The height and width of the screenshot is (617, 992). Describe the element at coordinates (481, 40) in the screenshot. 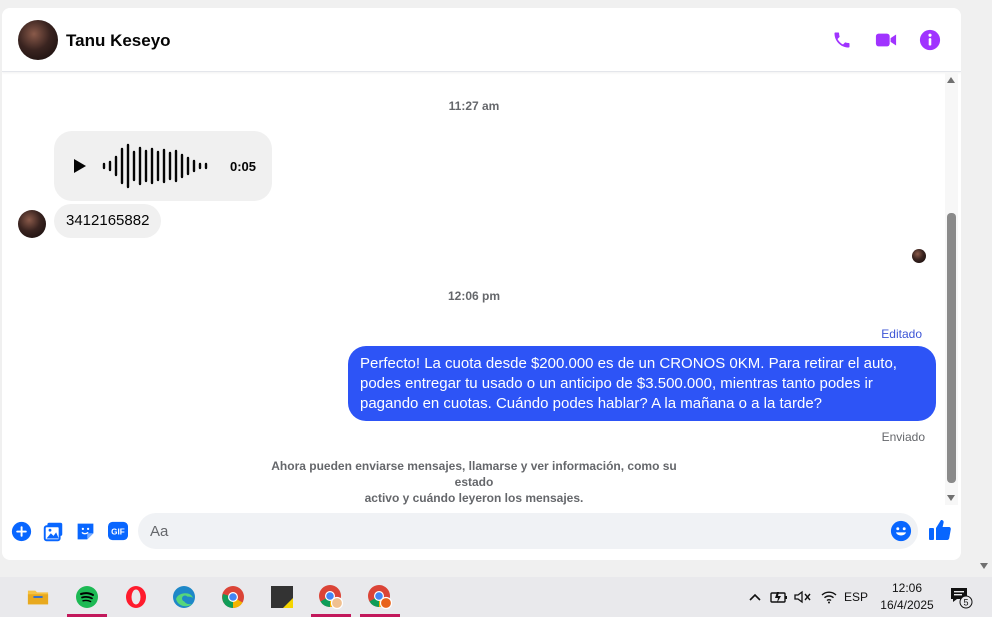

I see `chat-header: Tanu Keseyo` at that location.